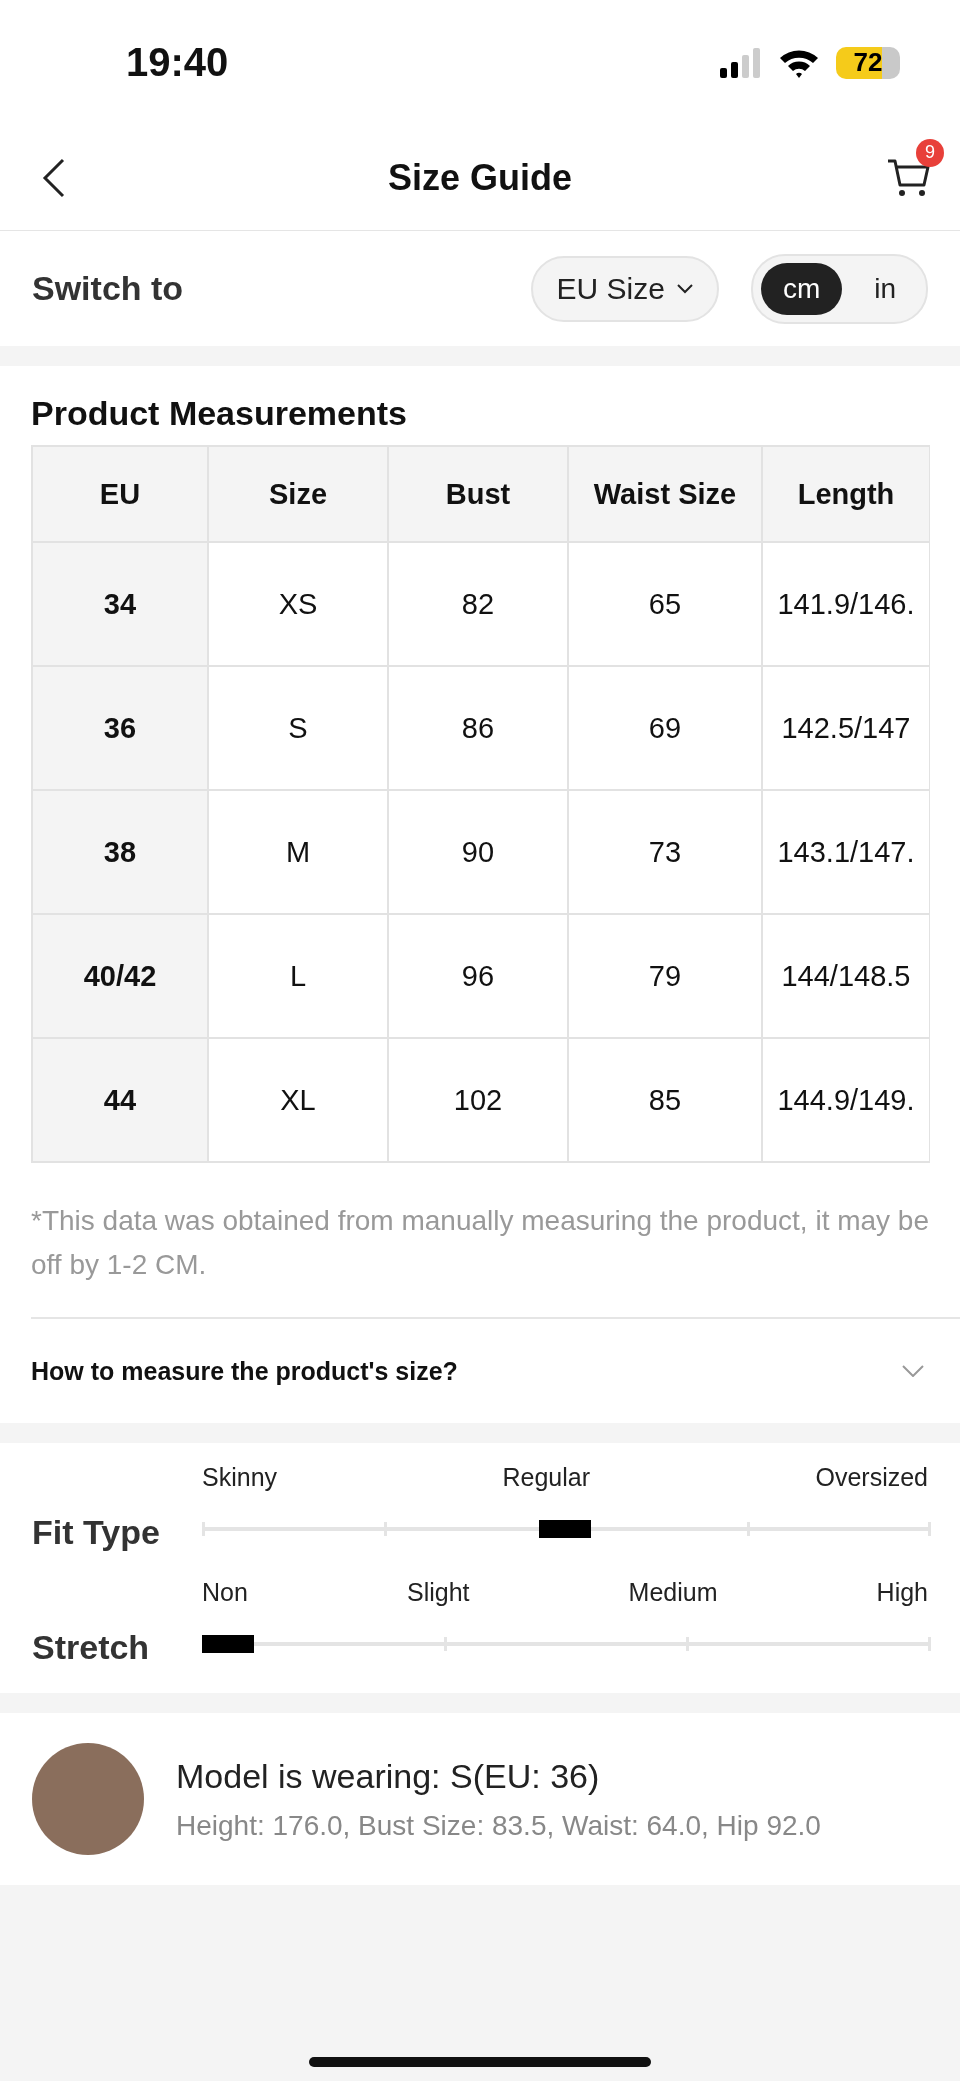 Image resolution: width=960 pixels, height=2081 pixels. Describe the element at coordinates (846, 494) in the screenshot. I see `column-header: Length` at that location.